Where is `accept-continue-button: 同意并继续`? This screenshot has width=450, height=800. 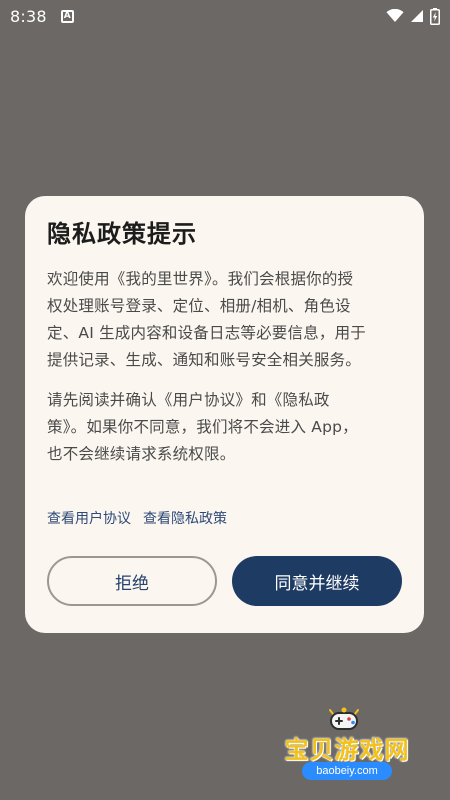
accept-continue-button: 同意并继续 is located at coordinates (317, 581).